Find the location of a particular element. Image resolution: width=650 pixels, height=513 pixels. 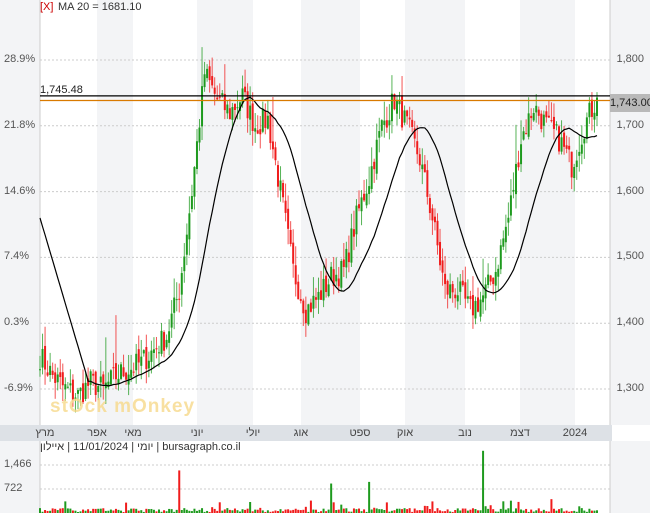

percent-tick-label: 14.6% is located at coordinates (20, 190).